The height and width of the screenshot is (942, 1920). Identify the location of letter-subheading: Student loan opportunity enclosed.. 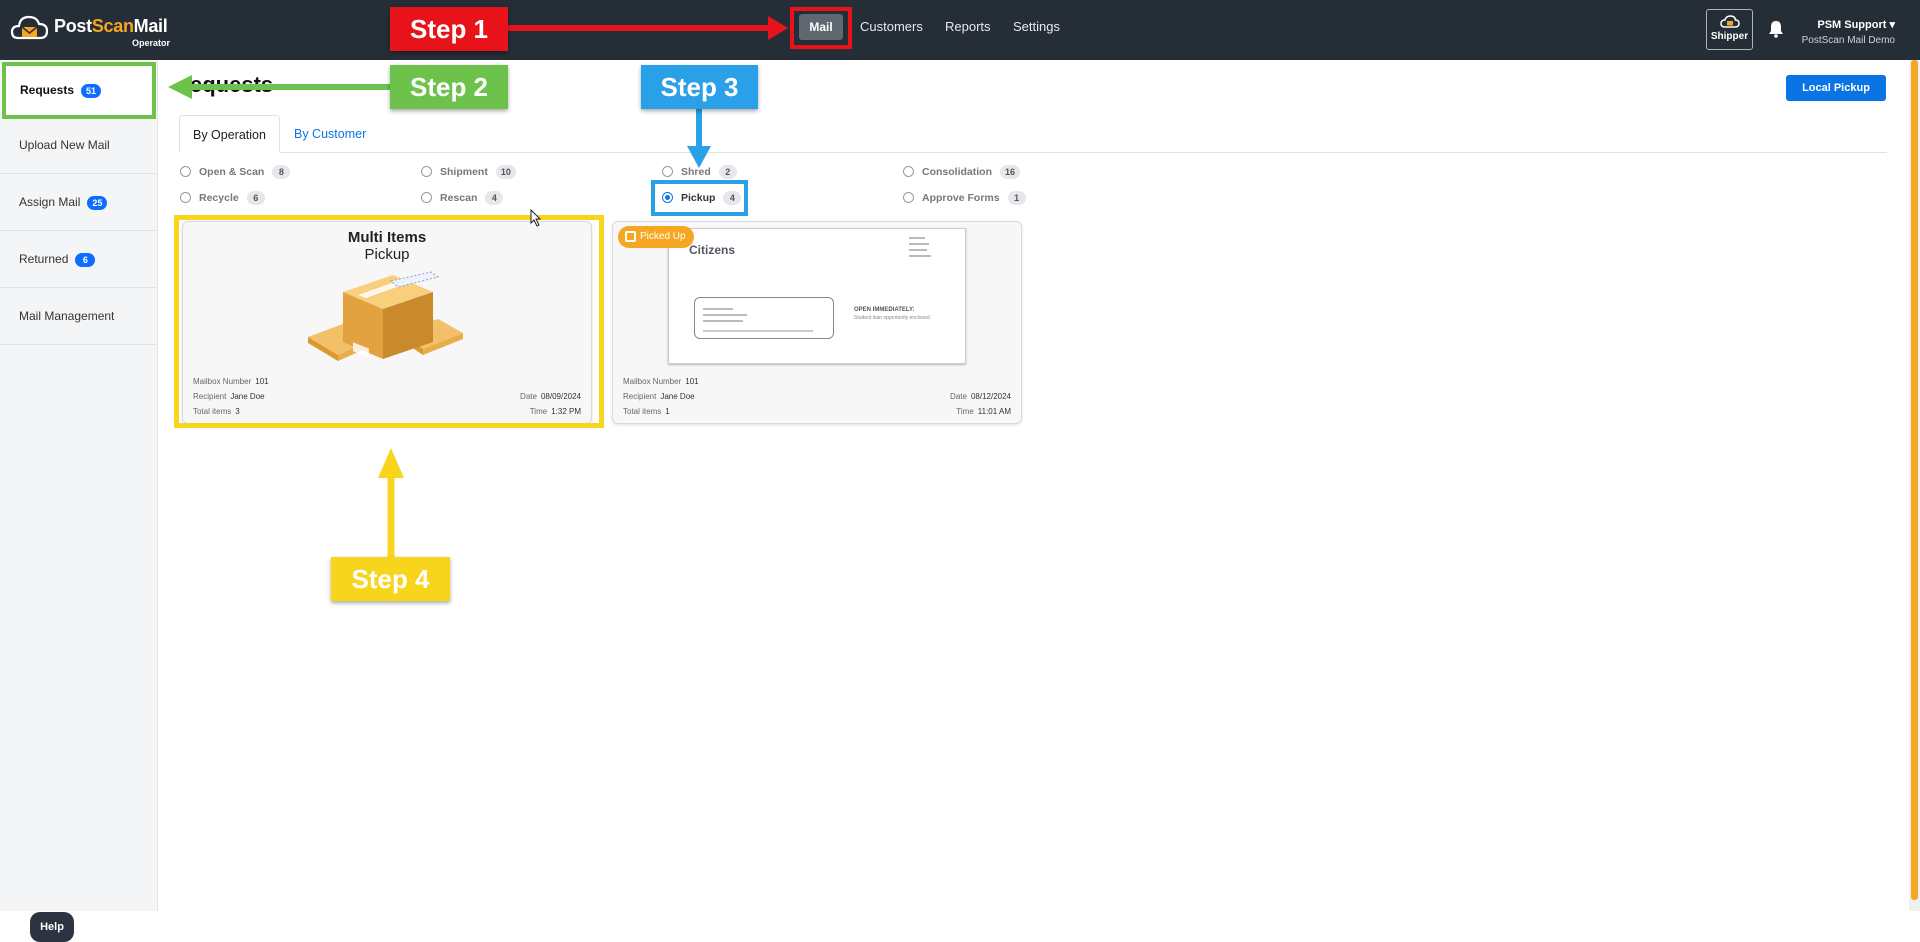
(892, 318).